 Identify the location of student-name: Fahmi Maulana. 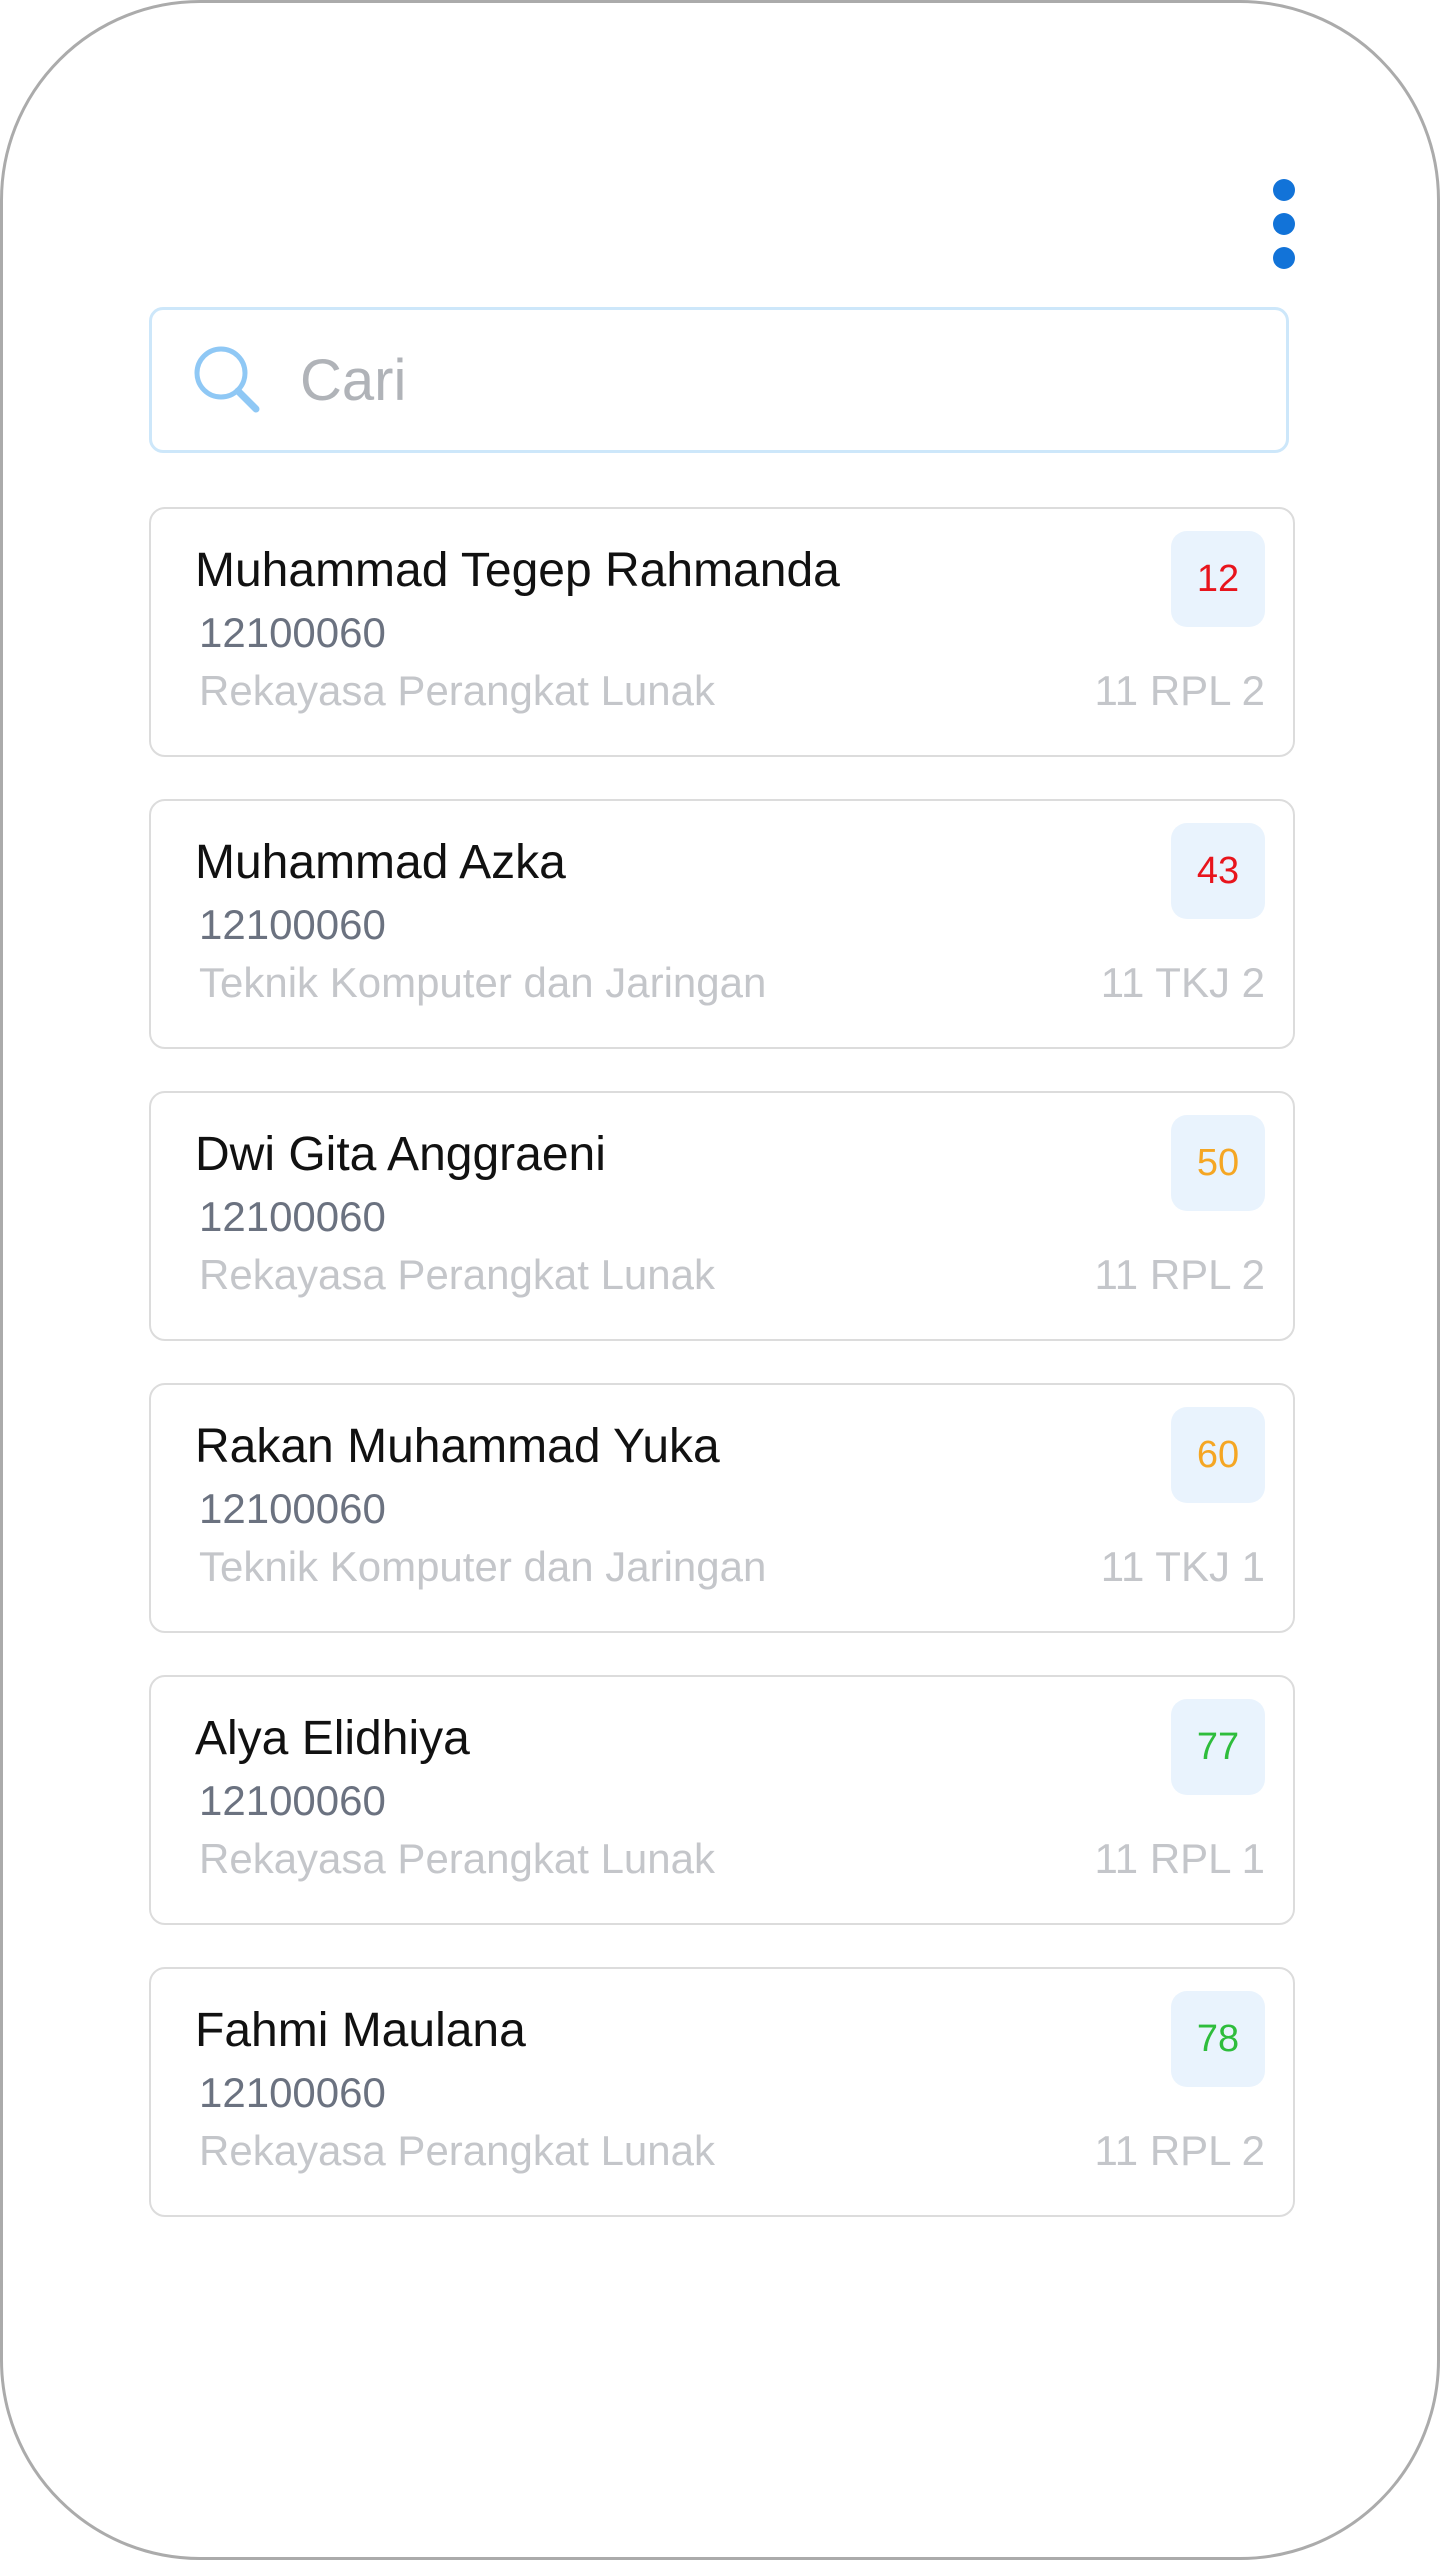
(360, 2030).